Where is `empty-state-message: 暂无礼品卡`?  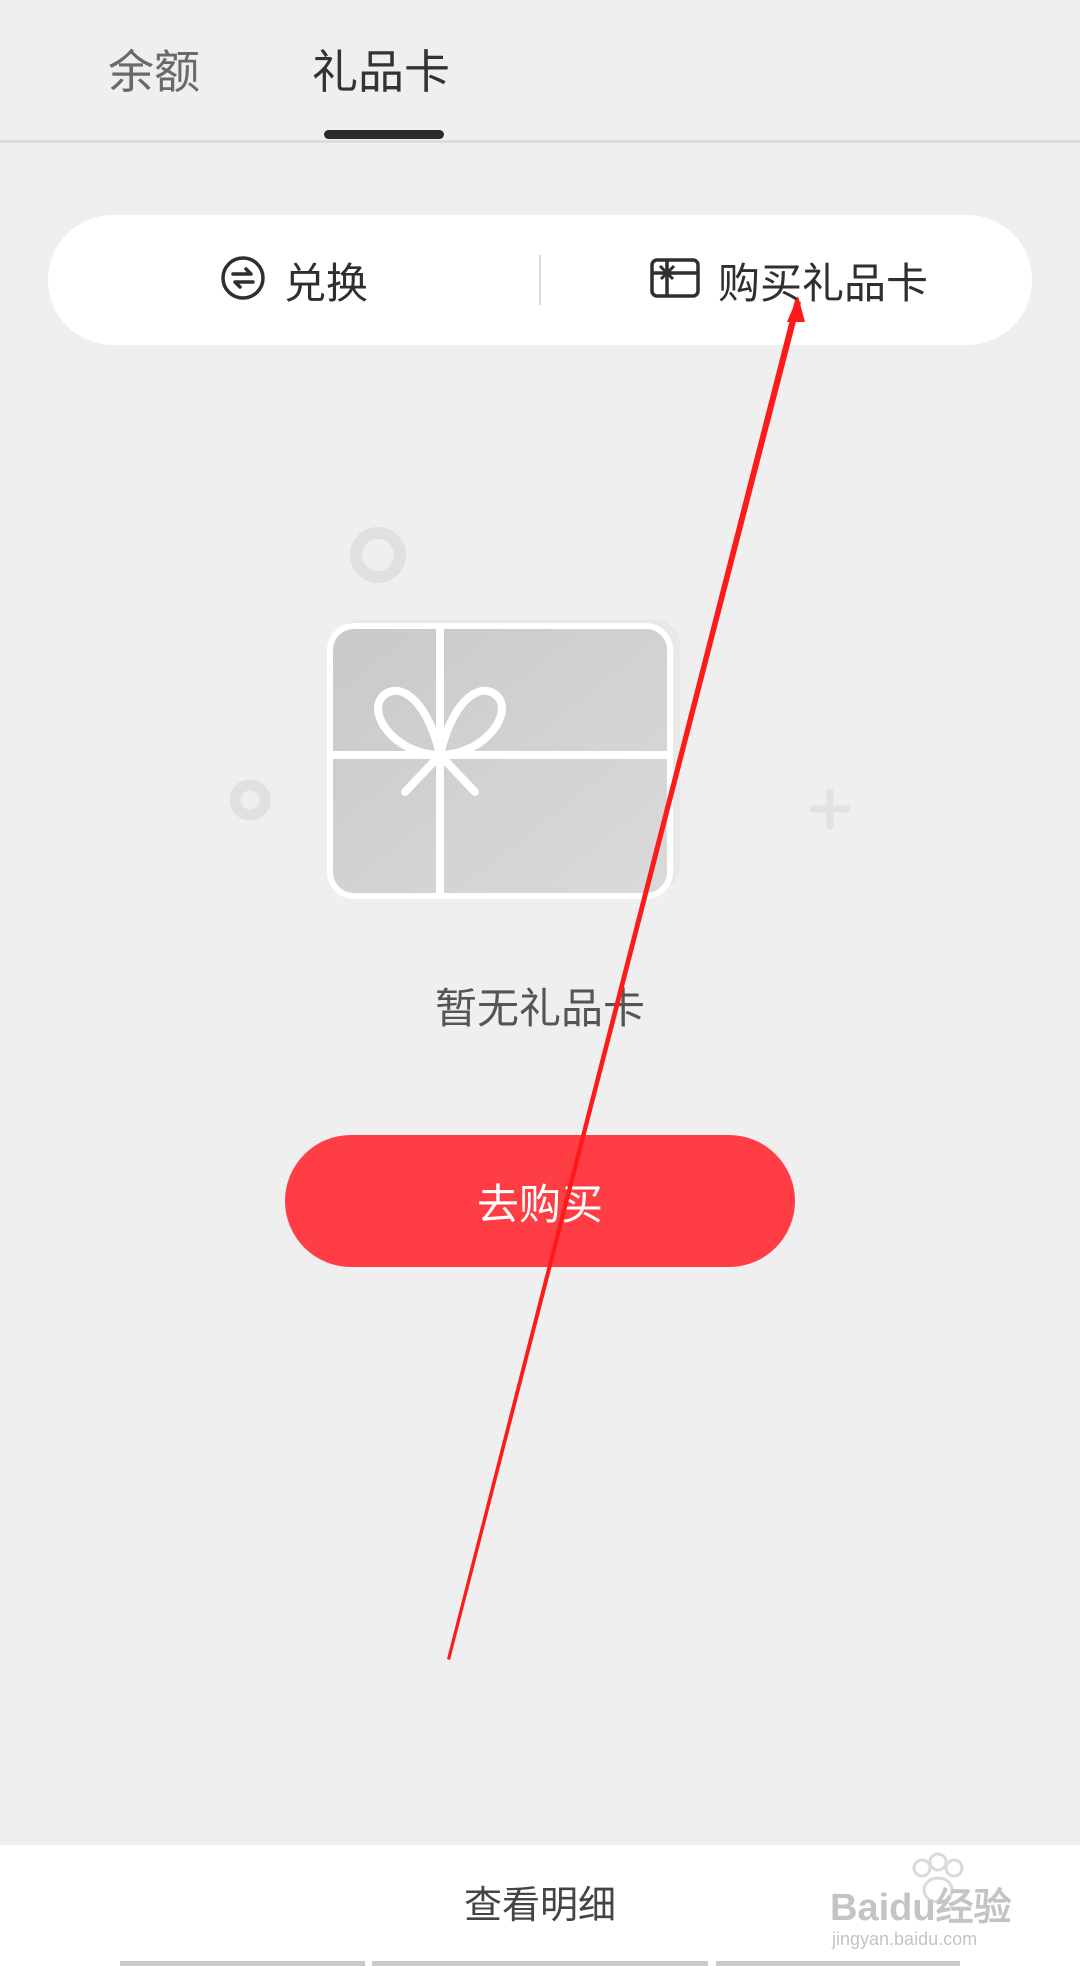
empty-state-message: 暂无礼品卡 is located at coordinates (539, 1008).